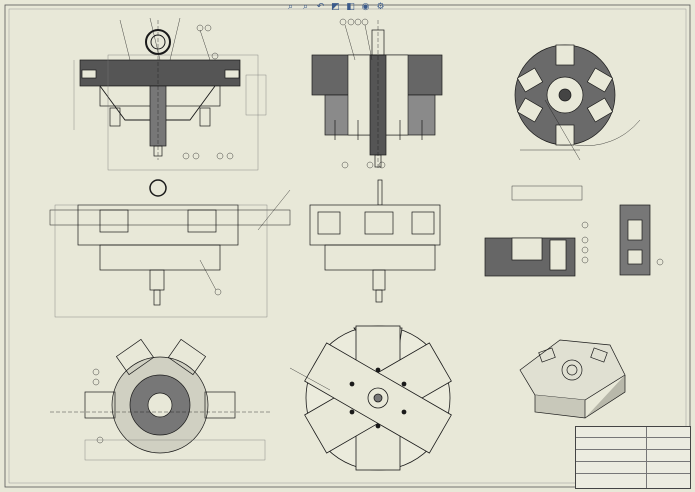 This screenshot has height=492, width=695. What do you see at coordinates (577, 102) in the screenshot?
I see `view-top-section` at bounding box center [577, 102].